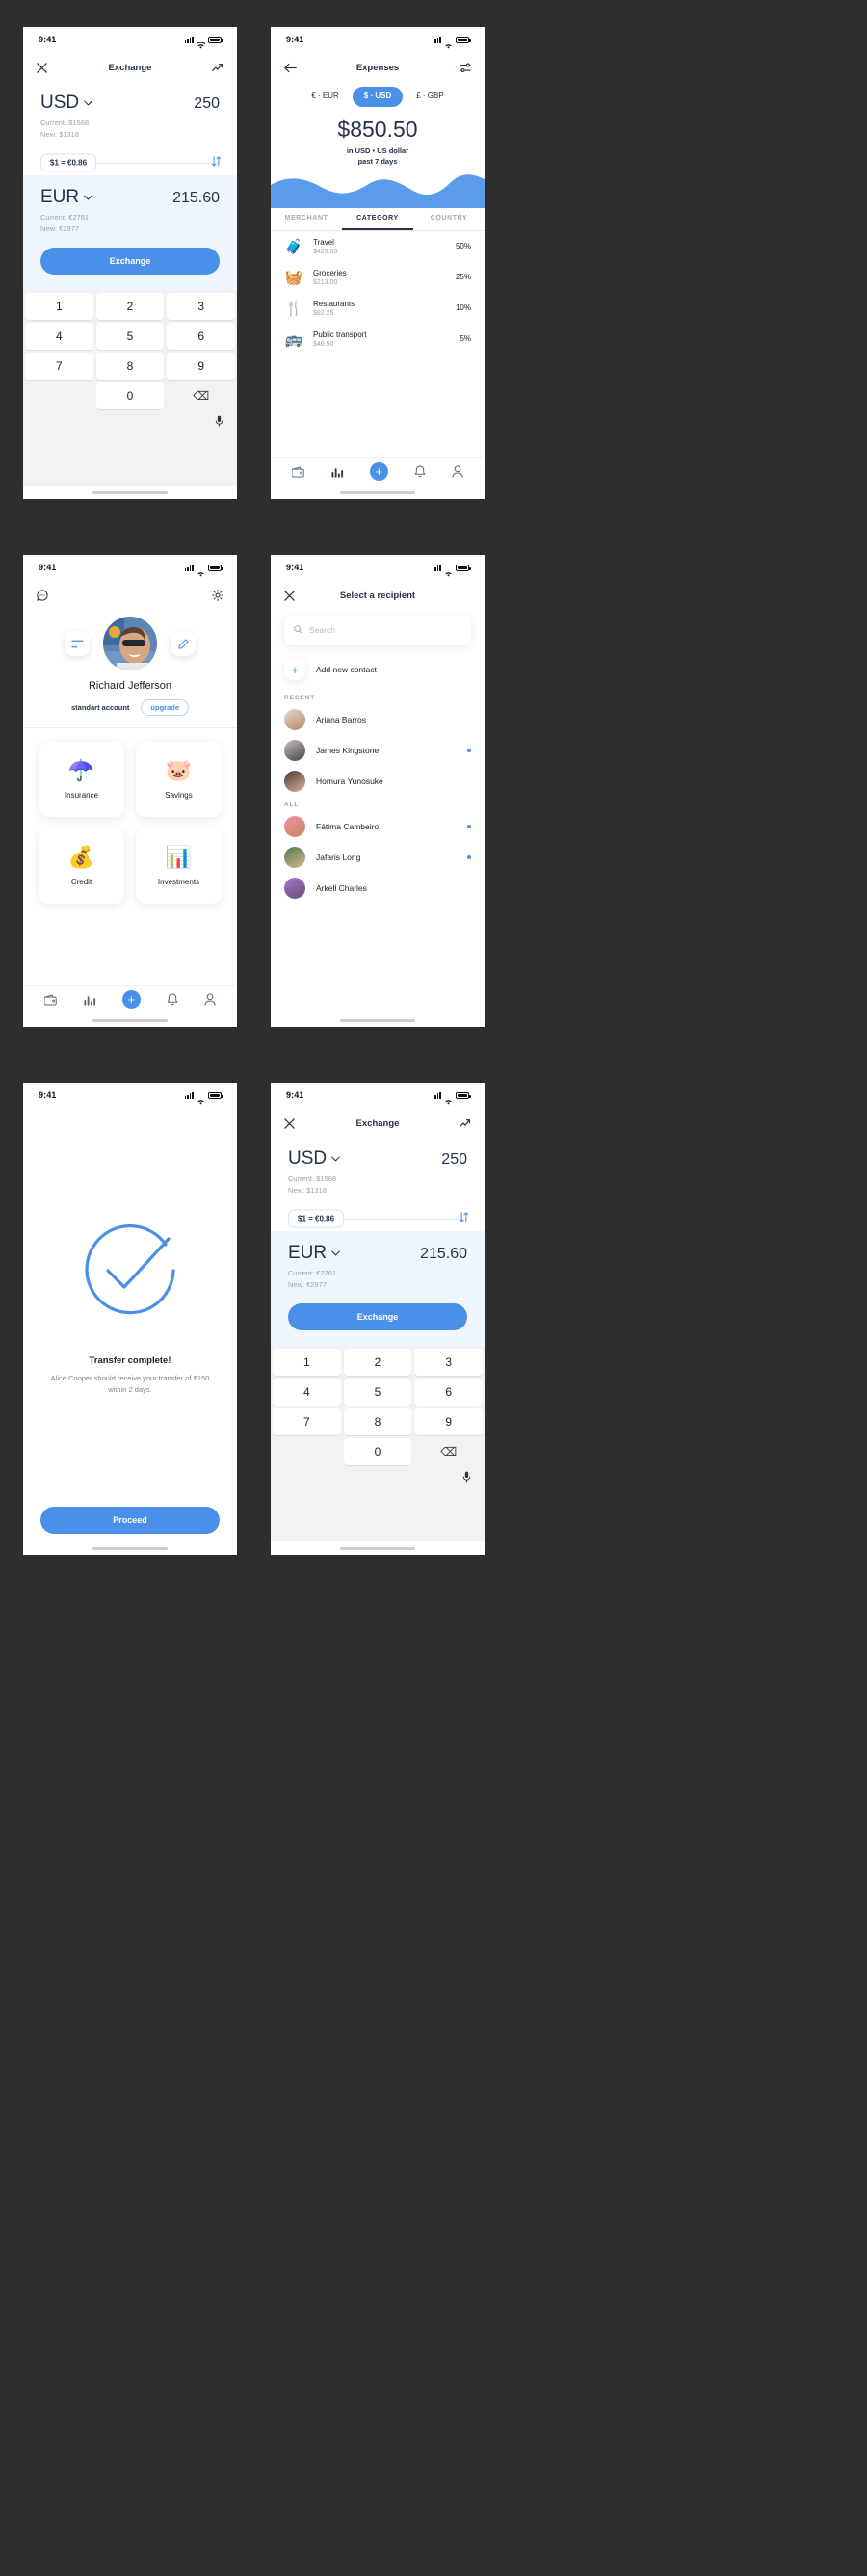 This screenshot has height=2576, width=867. Describe the element at coordinates (203, 570) in the screenshot. I see `status-icons` at that location.